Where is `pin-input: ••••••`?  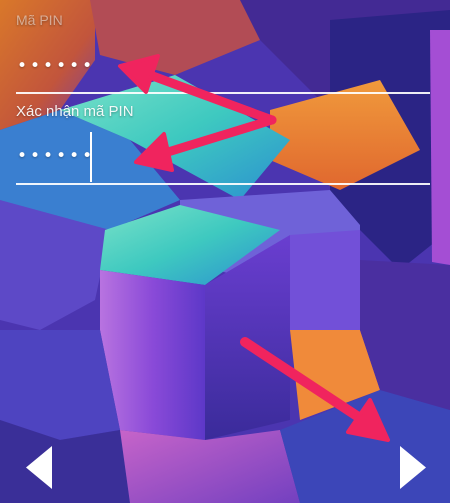 pin-input: •••••• is located at coordinates (56, 66).